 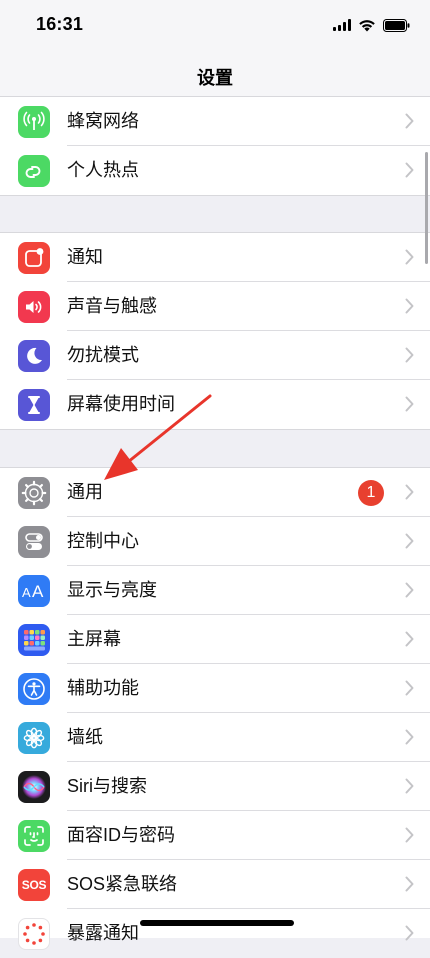 I want to click on settings-row-label: 勿扰模式, so click(x=103, y=355).